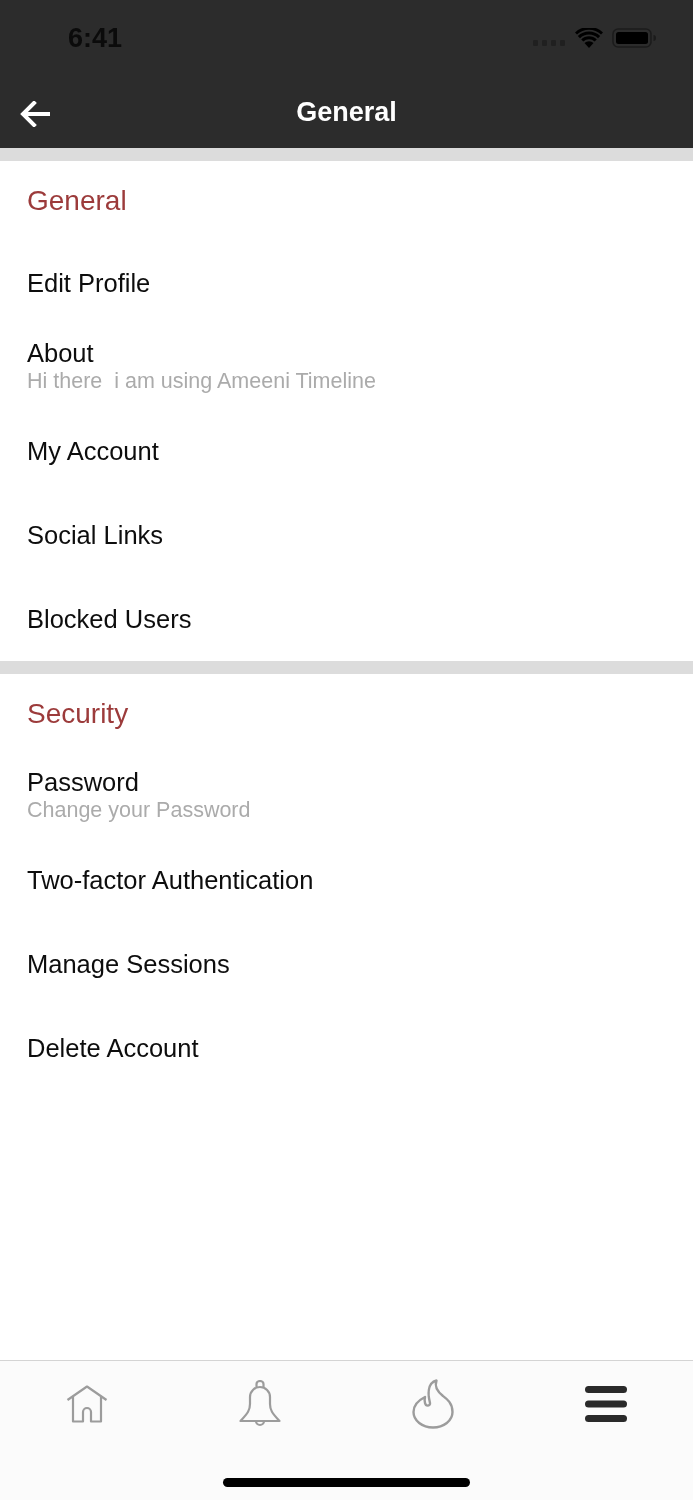  What do you see at coordinates (606, 1403) in the screenshot?
I see `menu-icon` at bounding box center [606, 1403].